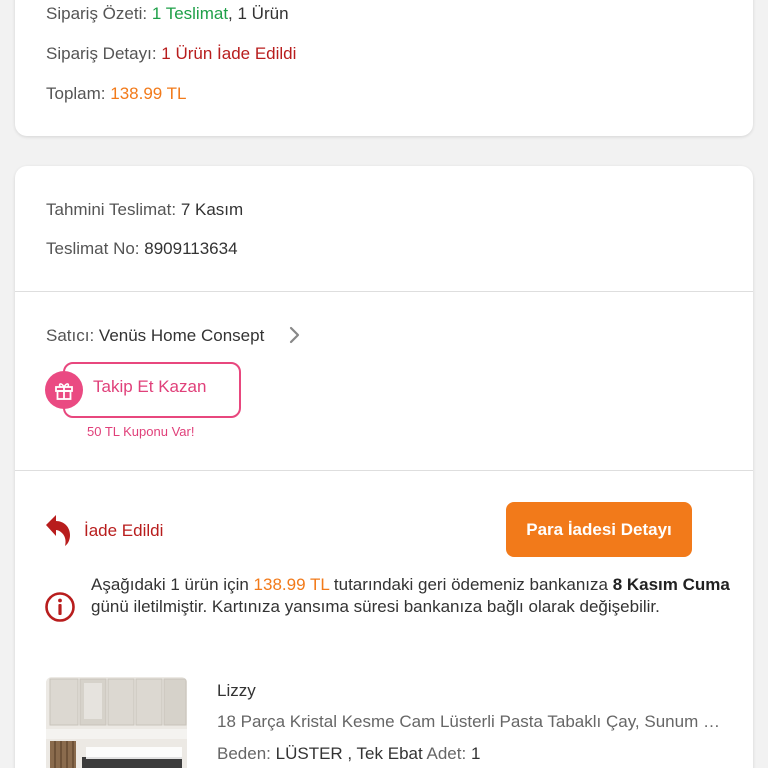  I want to click on follow-earn-button: Takip Et Kazan, so click(145, 390).